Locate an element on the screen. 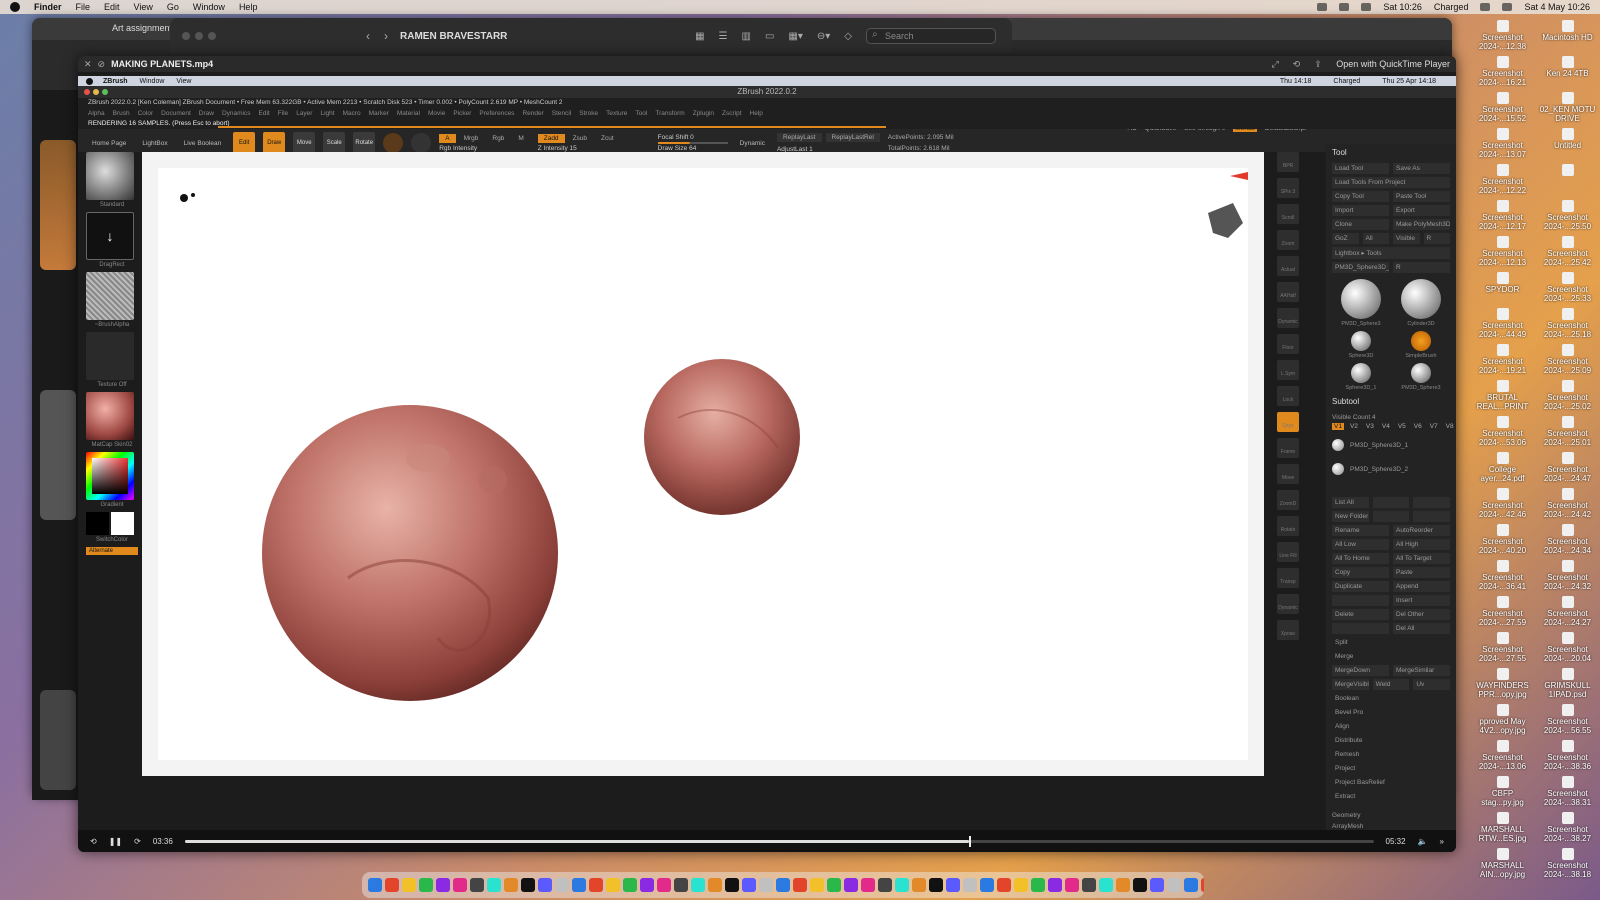  desktop-icon: Screenshot 2024-...25.33 is located at coordinates (1567, 290).